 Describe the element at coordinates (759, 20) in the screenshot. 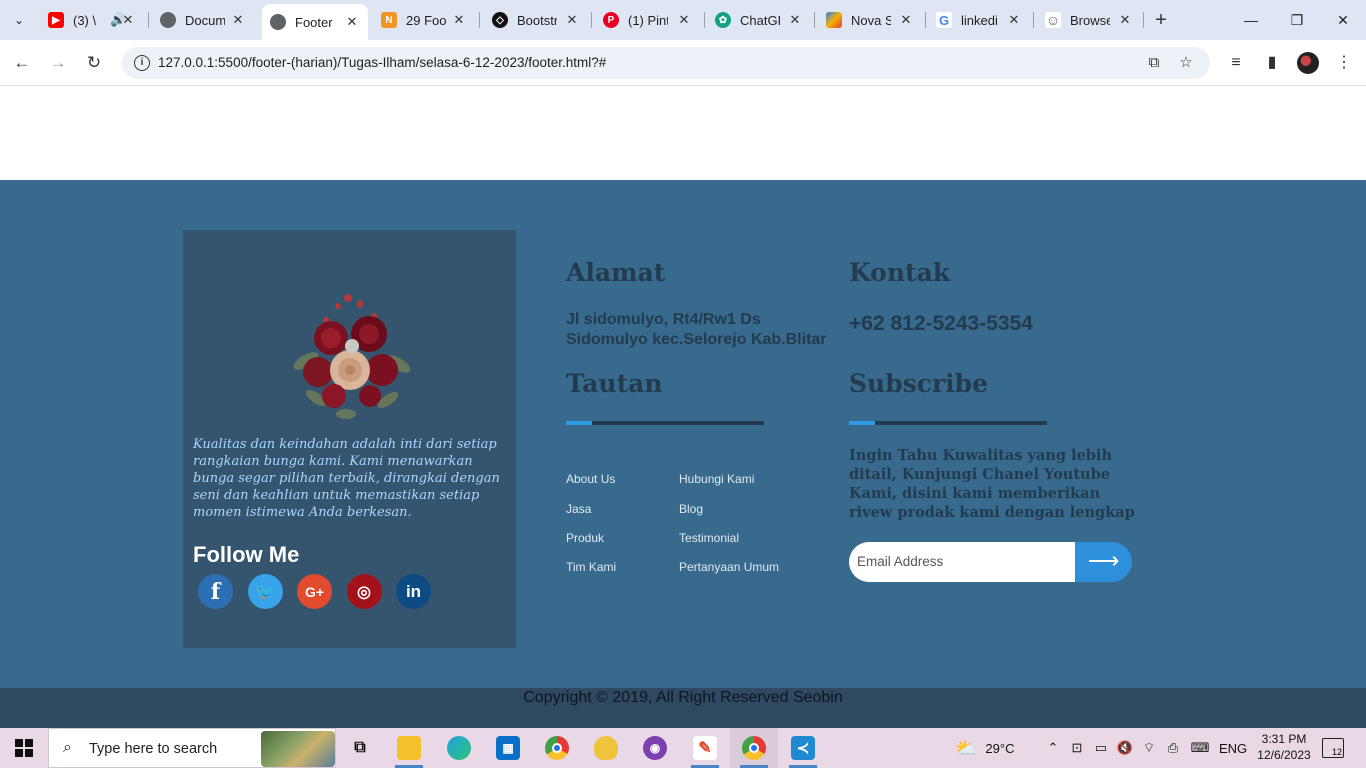

I see `tab-chatgpt: ✿ ChatGP ✕` at that location.